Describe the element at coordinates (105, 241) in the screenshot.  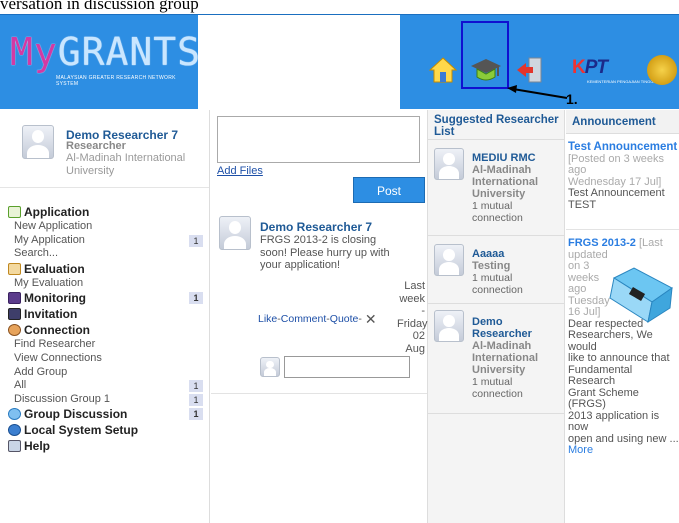
I see `sidebar-item-my-application: My Application 1` at that location.